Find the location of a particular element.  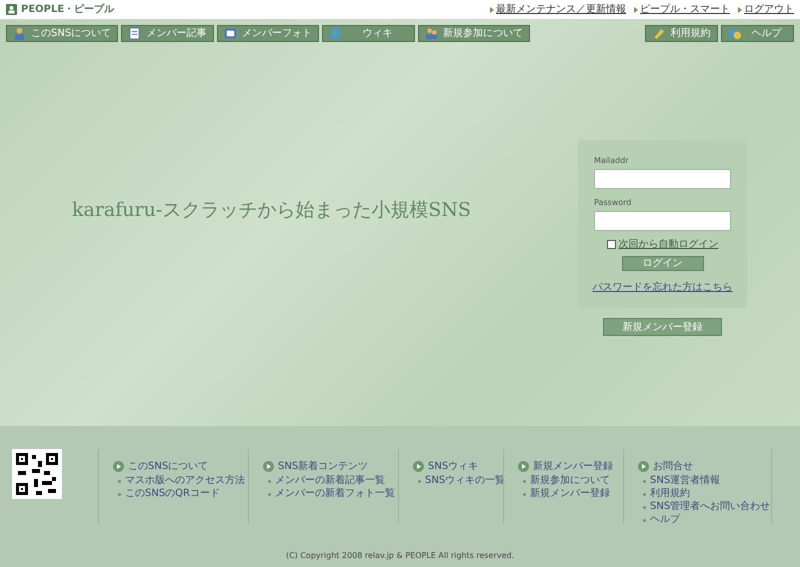

nav-button: 利用規約 is located at coordinates (681, 33).